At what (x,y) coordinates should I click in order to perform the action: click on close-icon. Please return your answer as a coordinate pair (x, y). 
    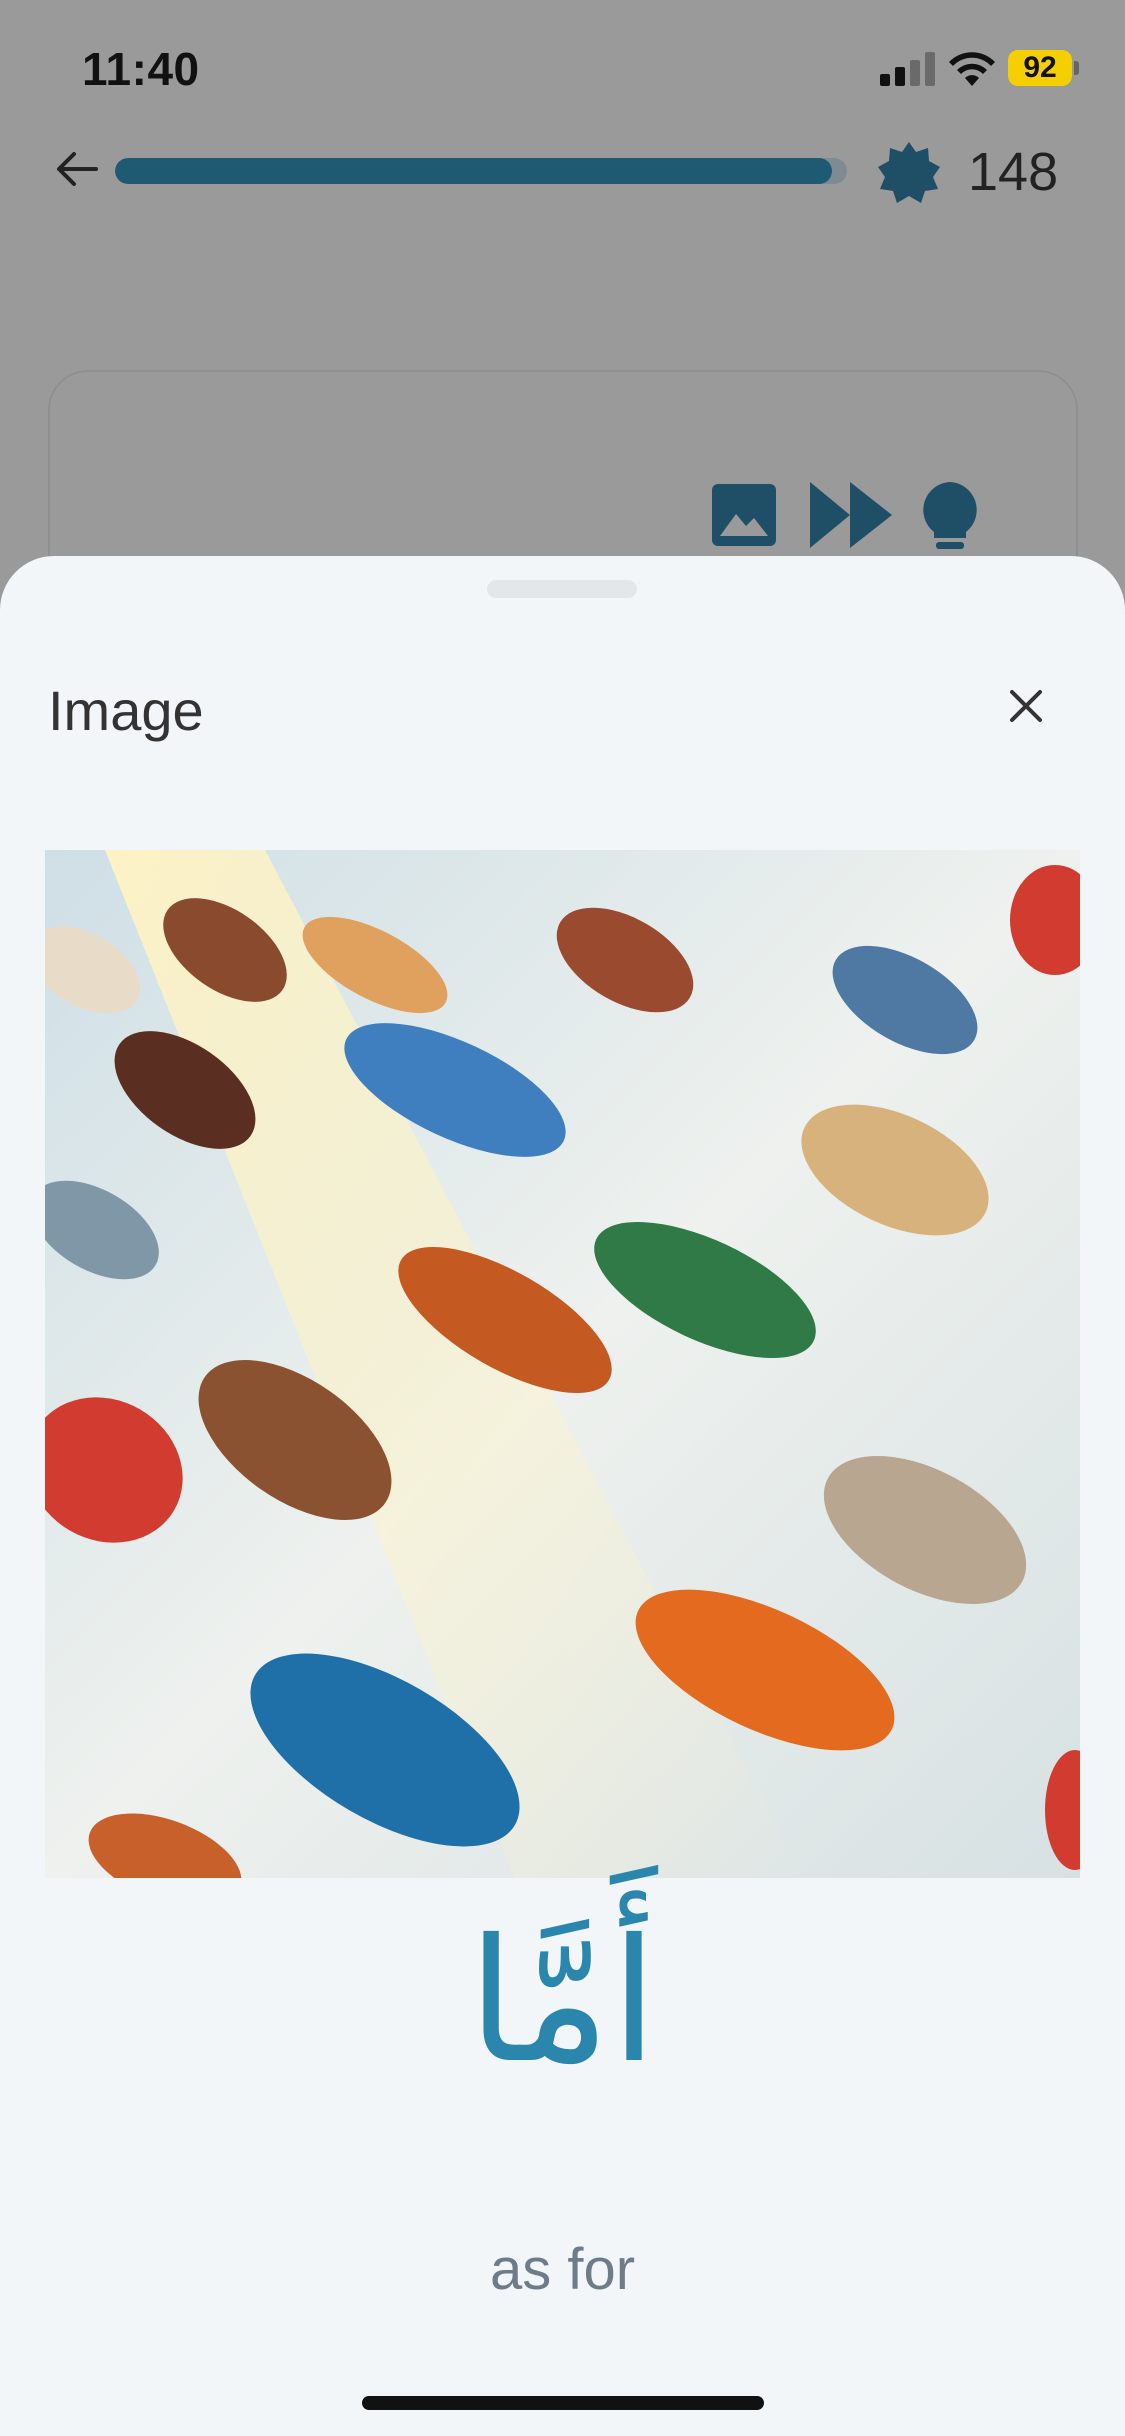
    Looking at the image, I should click on (1026, 706).